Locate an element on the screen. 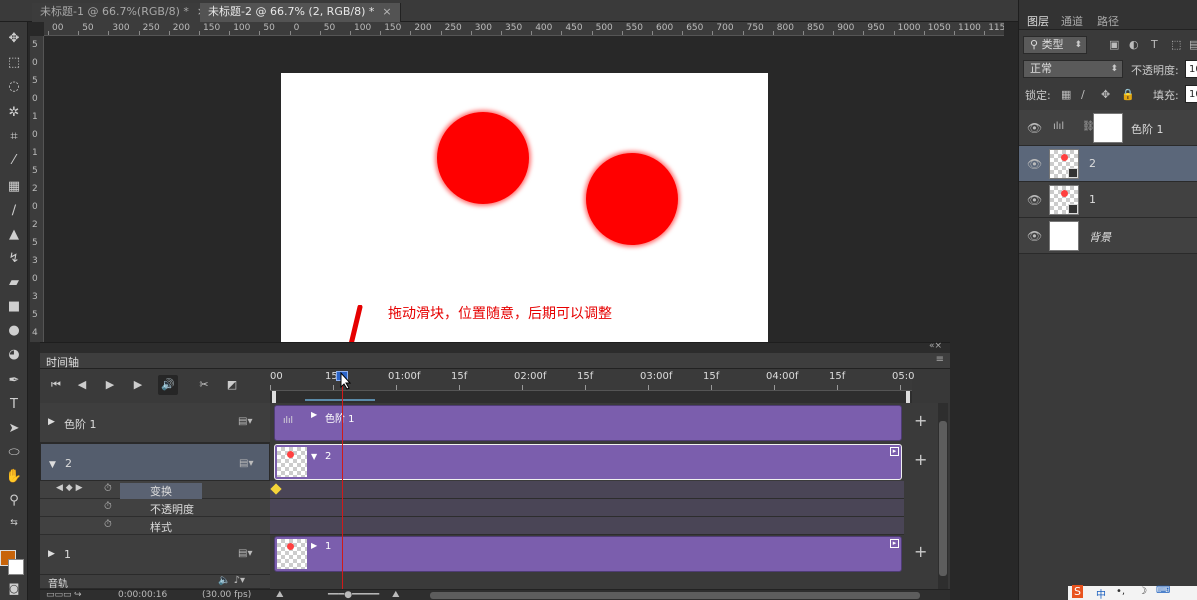  eyedropper-icon: ⁄ is located at coordinates (14, 161).